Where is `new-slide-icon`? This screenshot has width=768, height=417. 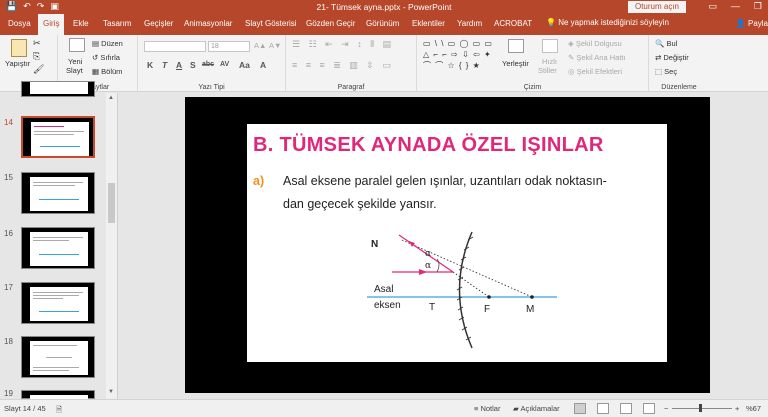 new-slide-icon is located at coordinates (77, 45).